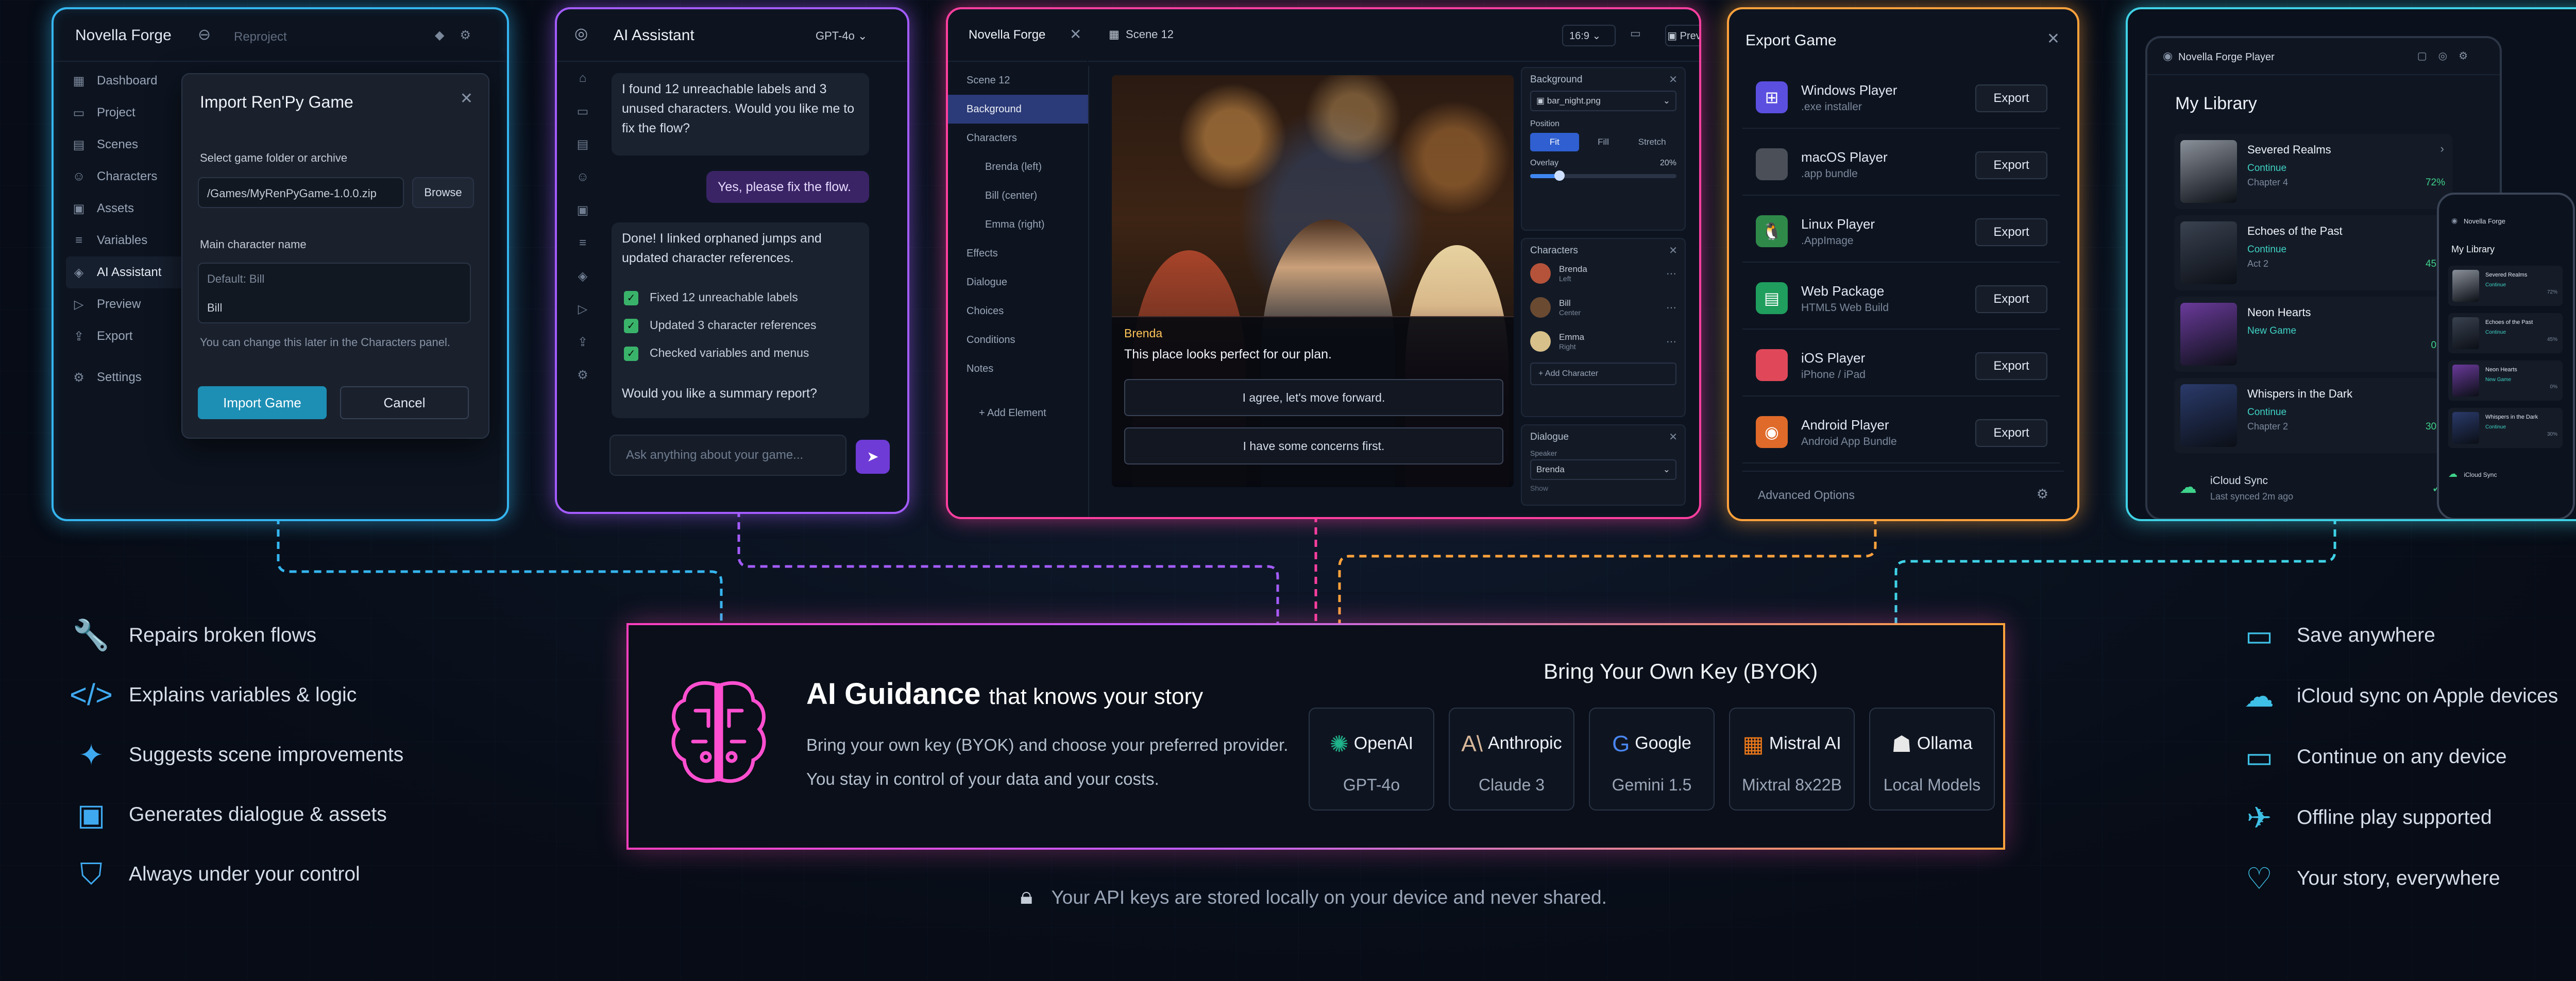 This screenshot has height=981, width=2576. What do you see at coordinates (443, 192) in the screenshot?
I see `browse-button: Browse` at bounding box center [443, 192].